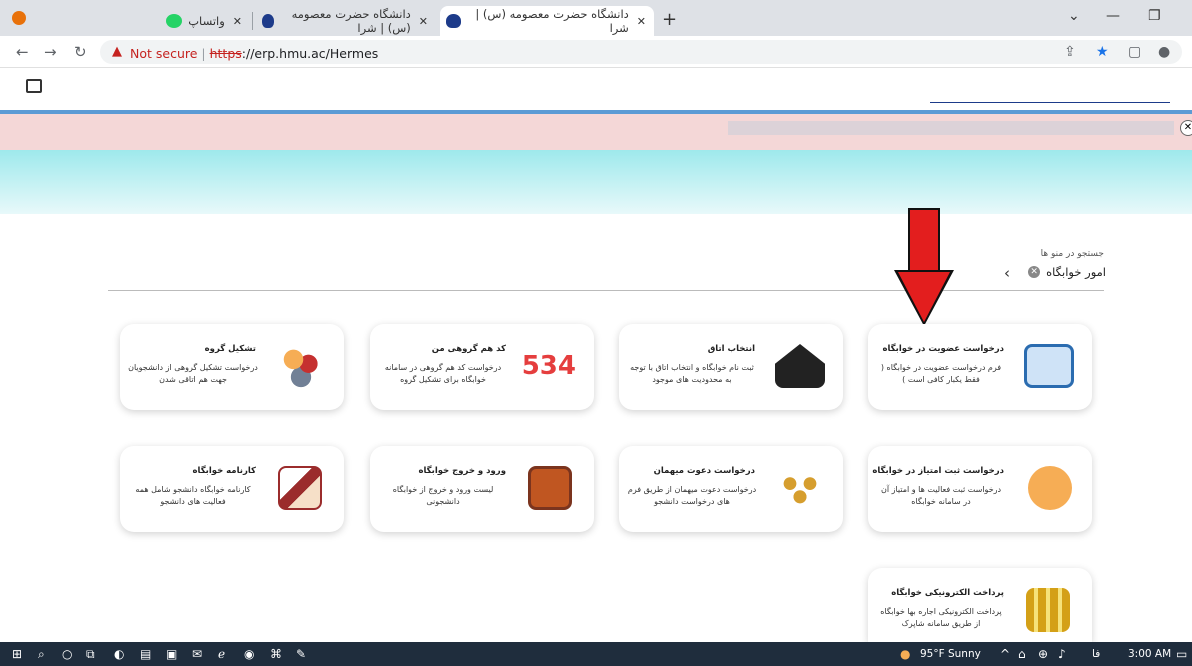 This screenshot has width=1192, height=666. Describe the element at coordinates (1022, 654) in the screenshot. I see `network-icon: ⌂` at that location.